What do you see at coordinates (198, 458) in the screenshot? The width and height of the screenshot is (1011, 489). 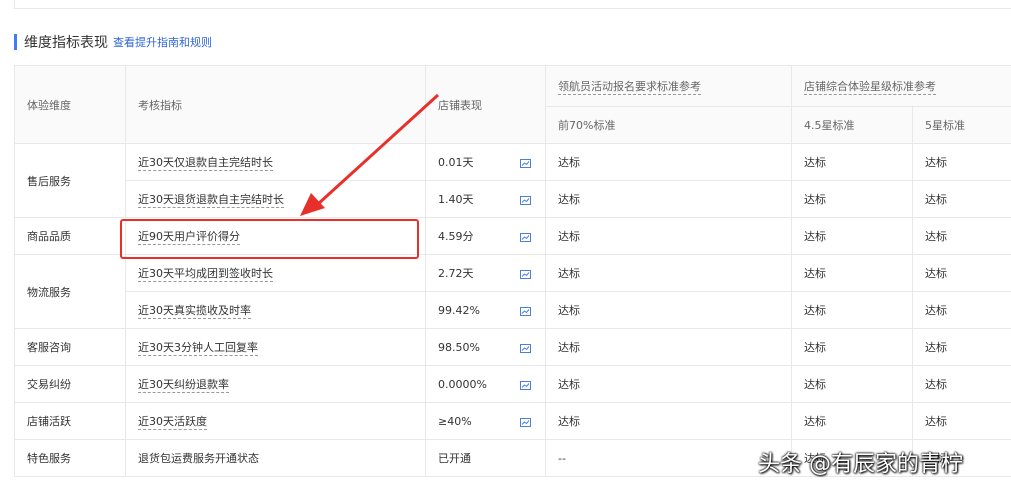 I see `indicator-text: 退货包运费服务开通状态` at bounding box center [198, 458].